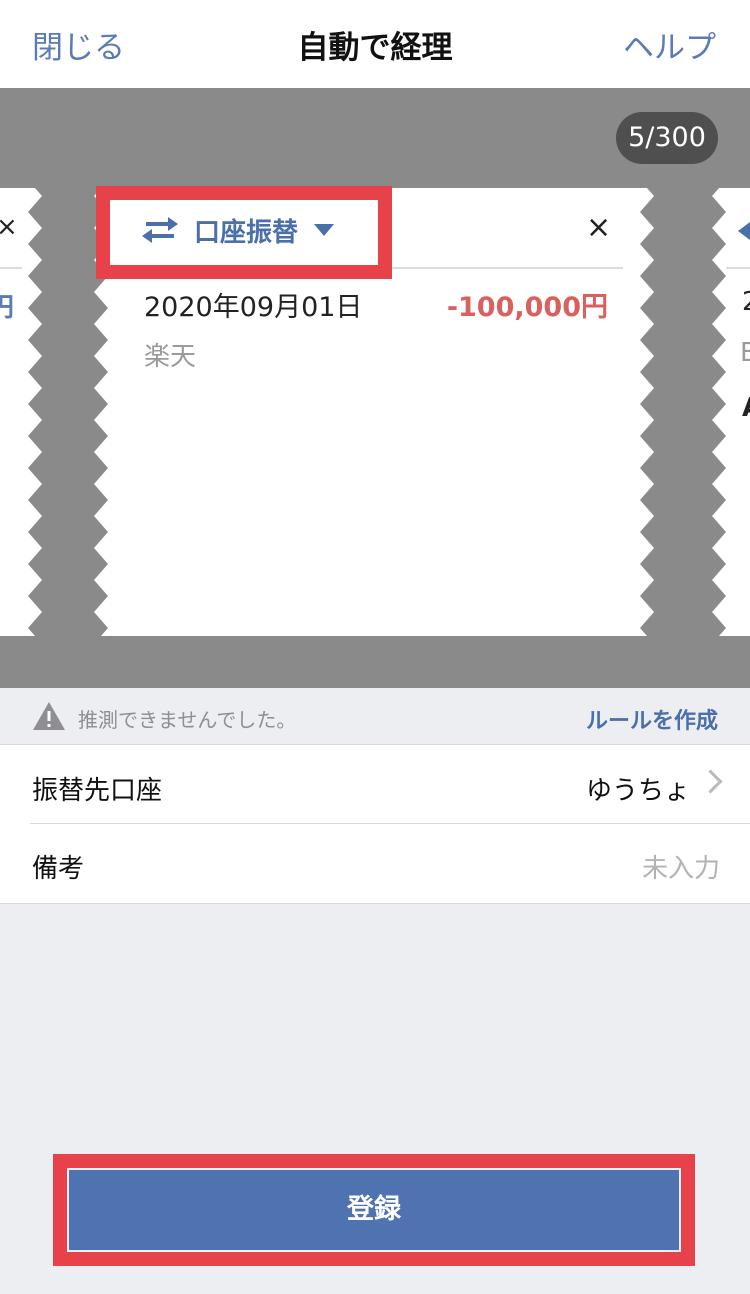 The image size is (750, 1294). What do you see at coordinates (746, 302) in the screenshot?
I see `next-card-date: 2` at bounding box center [746, 302].